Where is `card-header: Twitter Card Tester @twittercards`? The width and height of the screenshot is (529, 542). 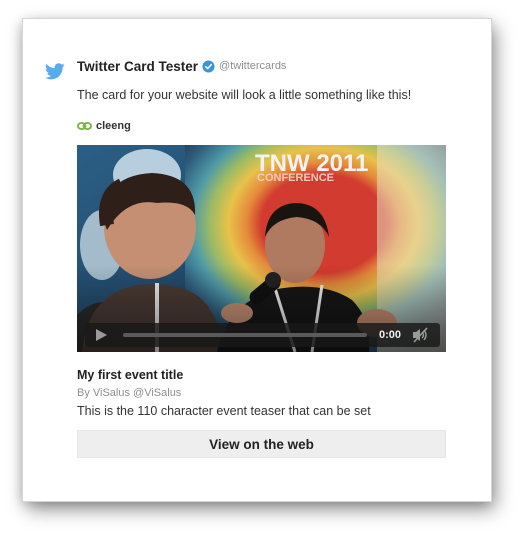 card-header: Twitter Card Tester @twittercards is located at coordinates (181, 66).